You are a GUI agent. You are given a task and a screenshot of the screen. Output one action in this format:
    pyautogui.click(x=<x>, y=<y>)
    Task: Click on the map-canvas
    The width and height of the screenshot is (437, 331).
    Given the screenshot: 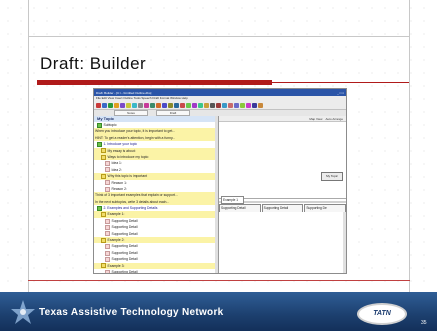 What is the action you would take?
    pyautogui.click(x=282, y=160)
    